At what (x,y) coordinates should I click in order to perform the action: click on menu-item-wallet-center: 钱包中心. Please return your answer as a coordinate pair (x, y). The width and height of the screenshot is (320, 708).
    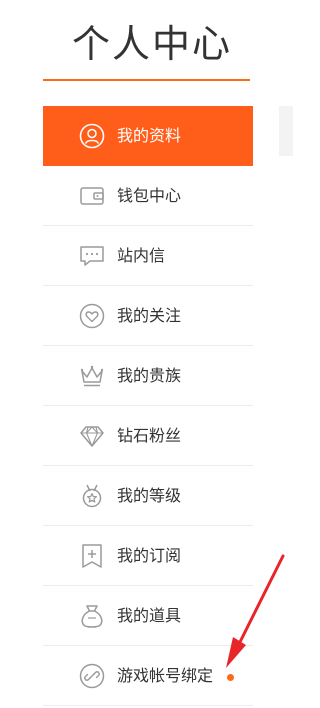
    Looking at the image, I should click on (148, 196).